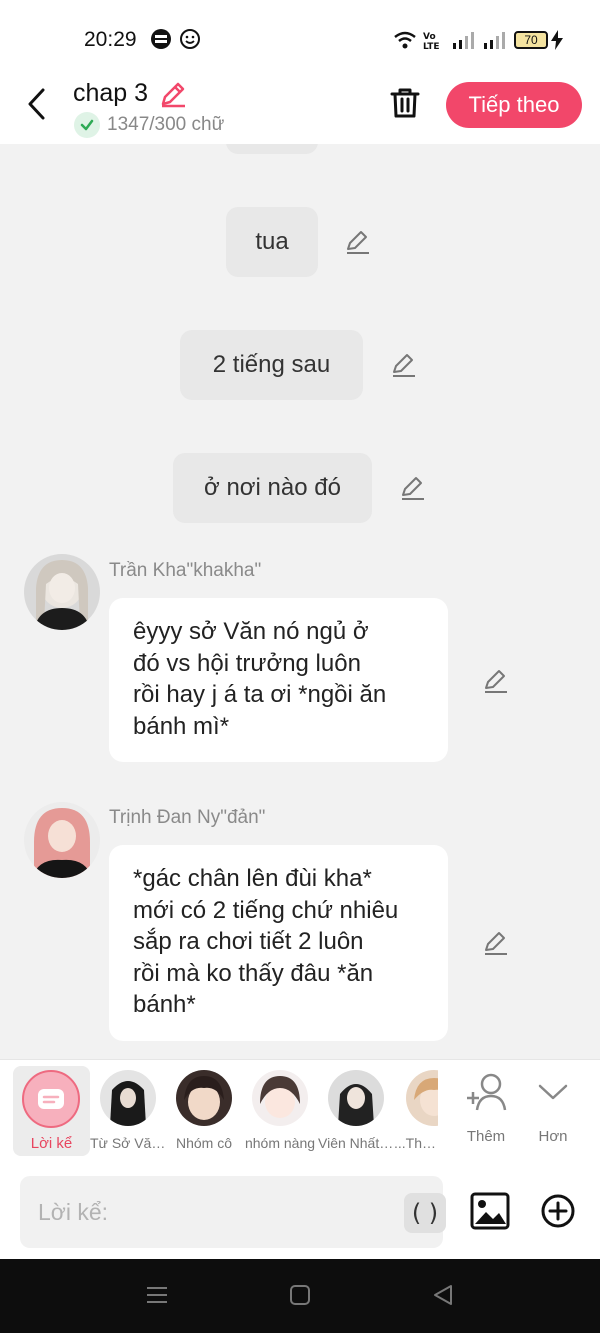  I want to click on character-name: Trần Kha"khakha", so click(185, 570).